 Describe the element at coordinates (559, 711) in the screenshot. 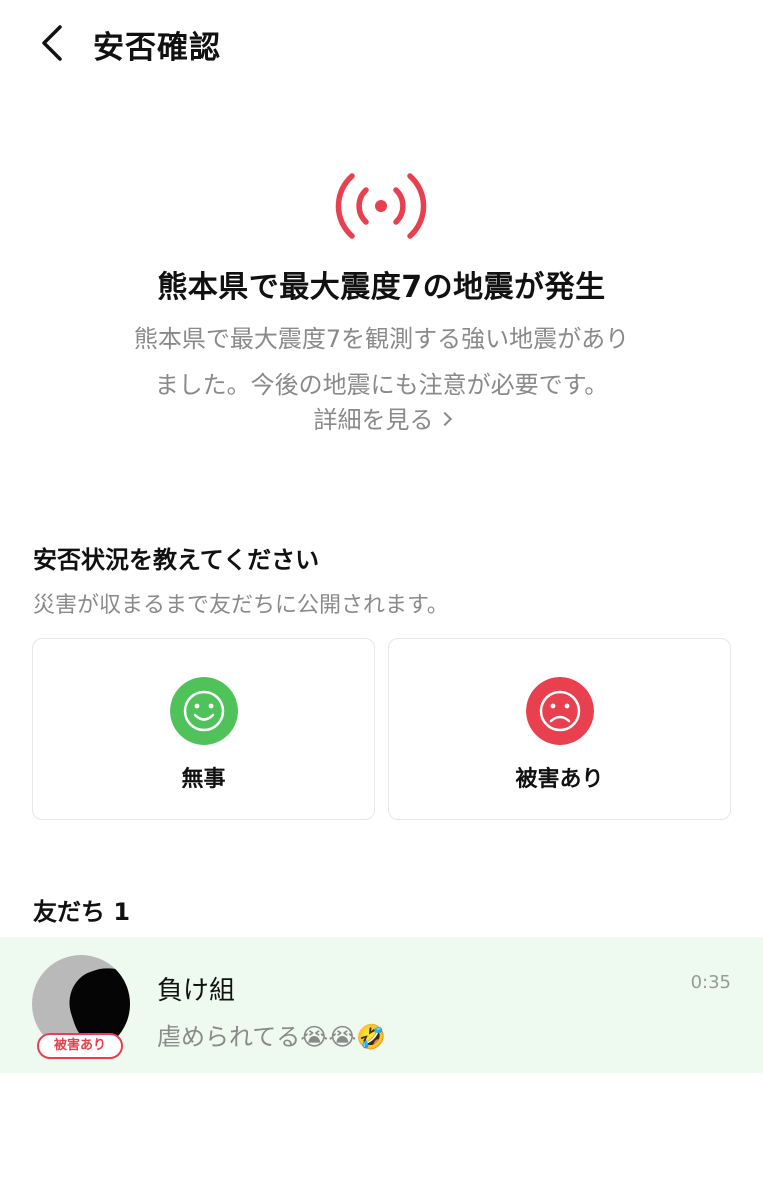

I see `sad-face-icon` at that location.